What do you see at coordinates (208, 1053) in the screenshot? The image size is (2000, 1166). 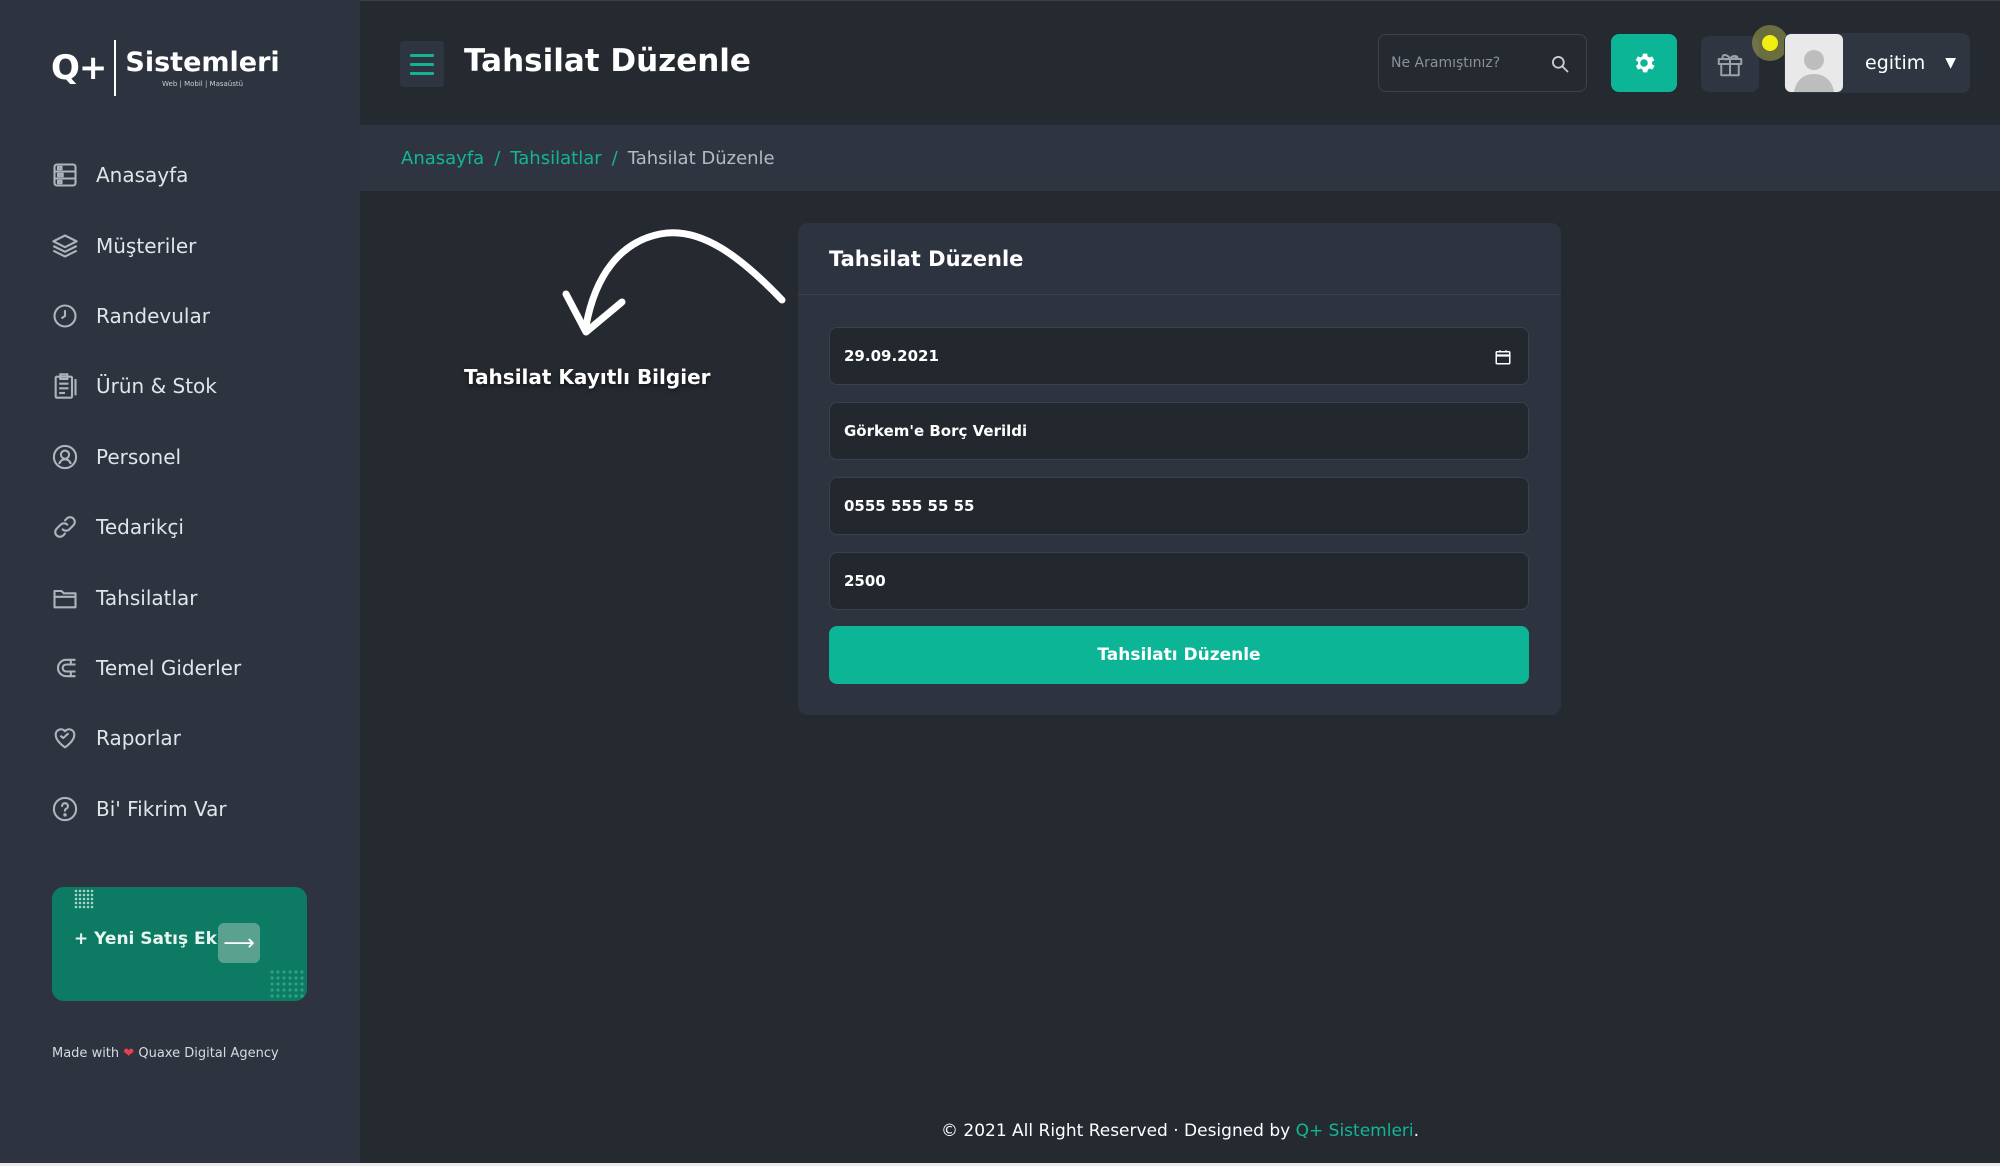 I see `made-with-agency: Quaxe Digital Agency` at bounding box center [208, 1053].